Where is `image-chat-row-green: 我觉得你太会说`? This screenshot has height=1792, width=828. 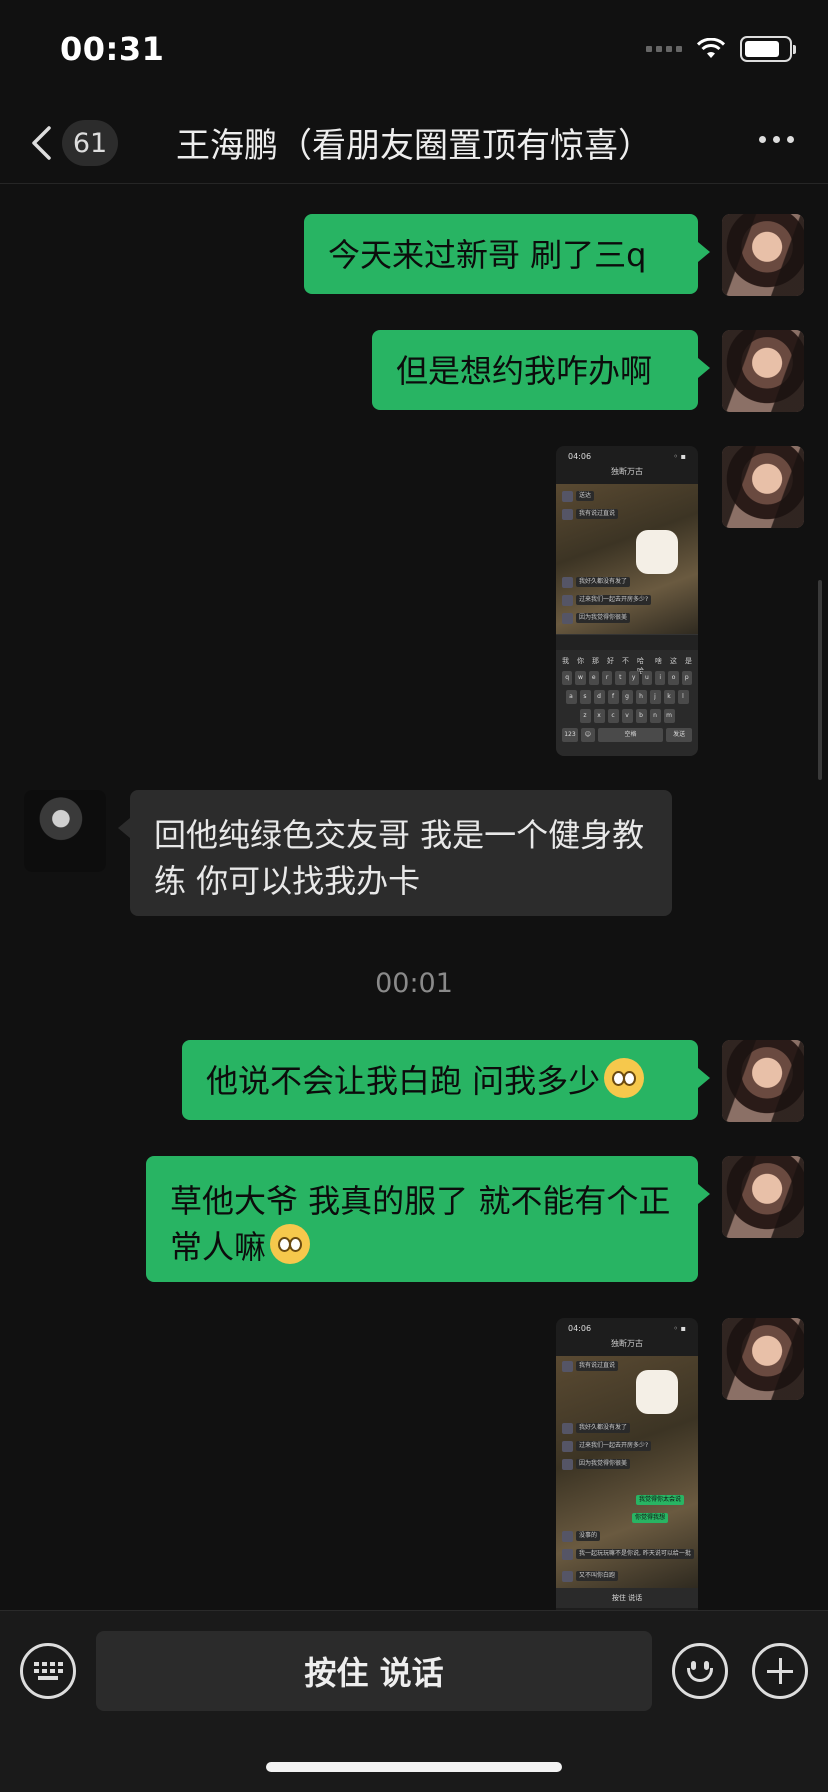 image-chat-row-green: 我觉得你太会说 is located at coordinates (660, 1500).